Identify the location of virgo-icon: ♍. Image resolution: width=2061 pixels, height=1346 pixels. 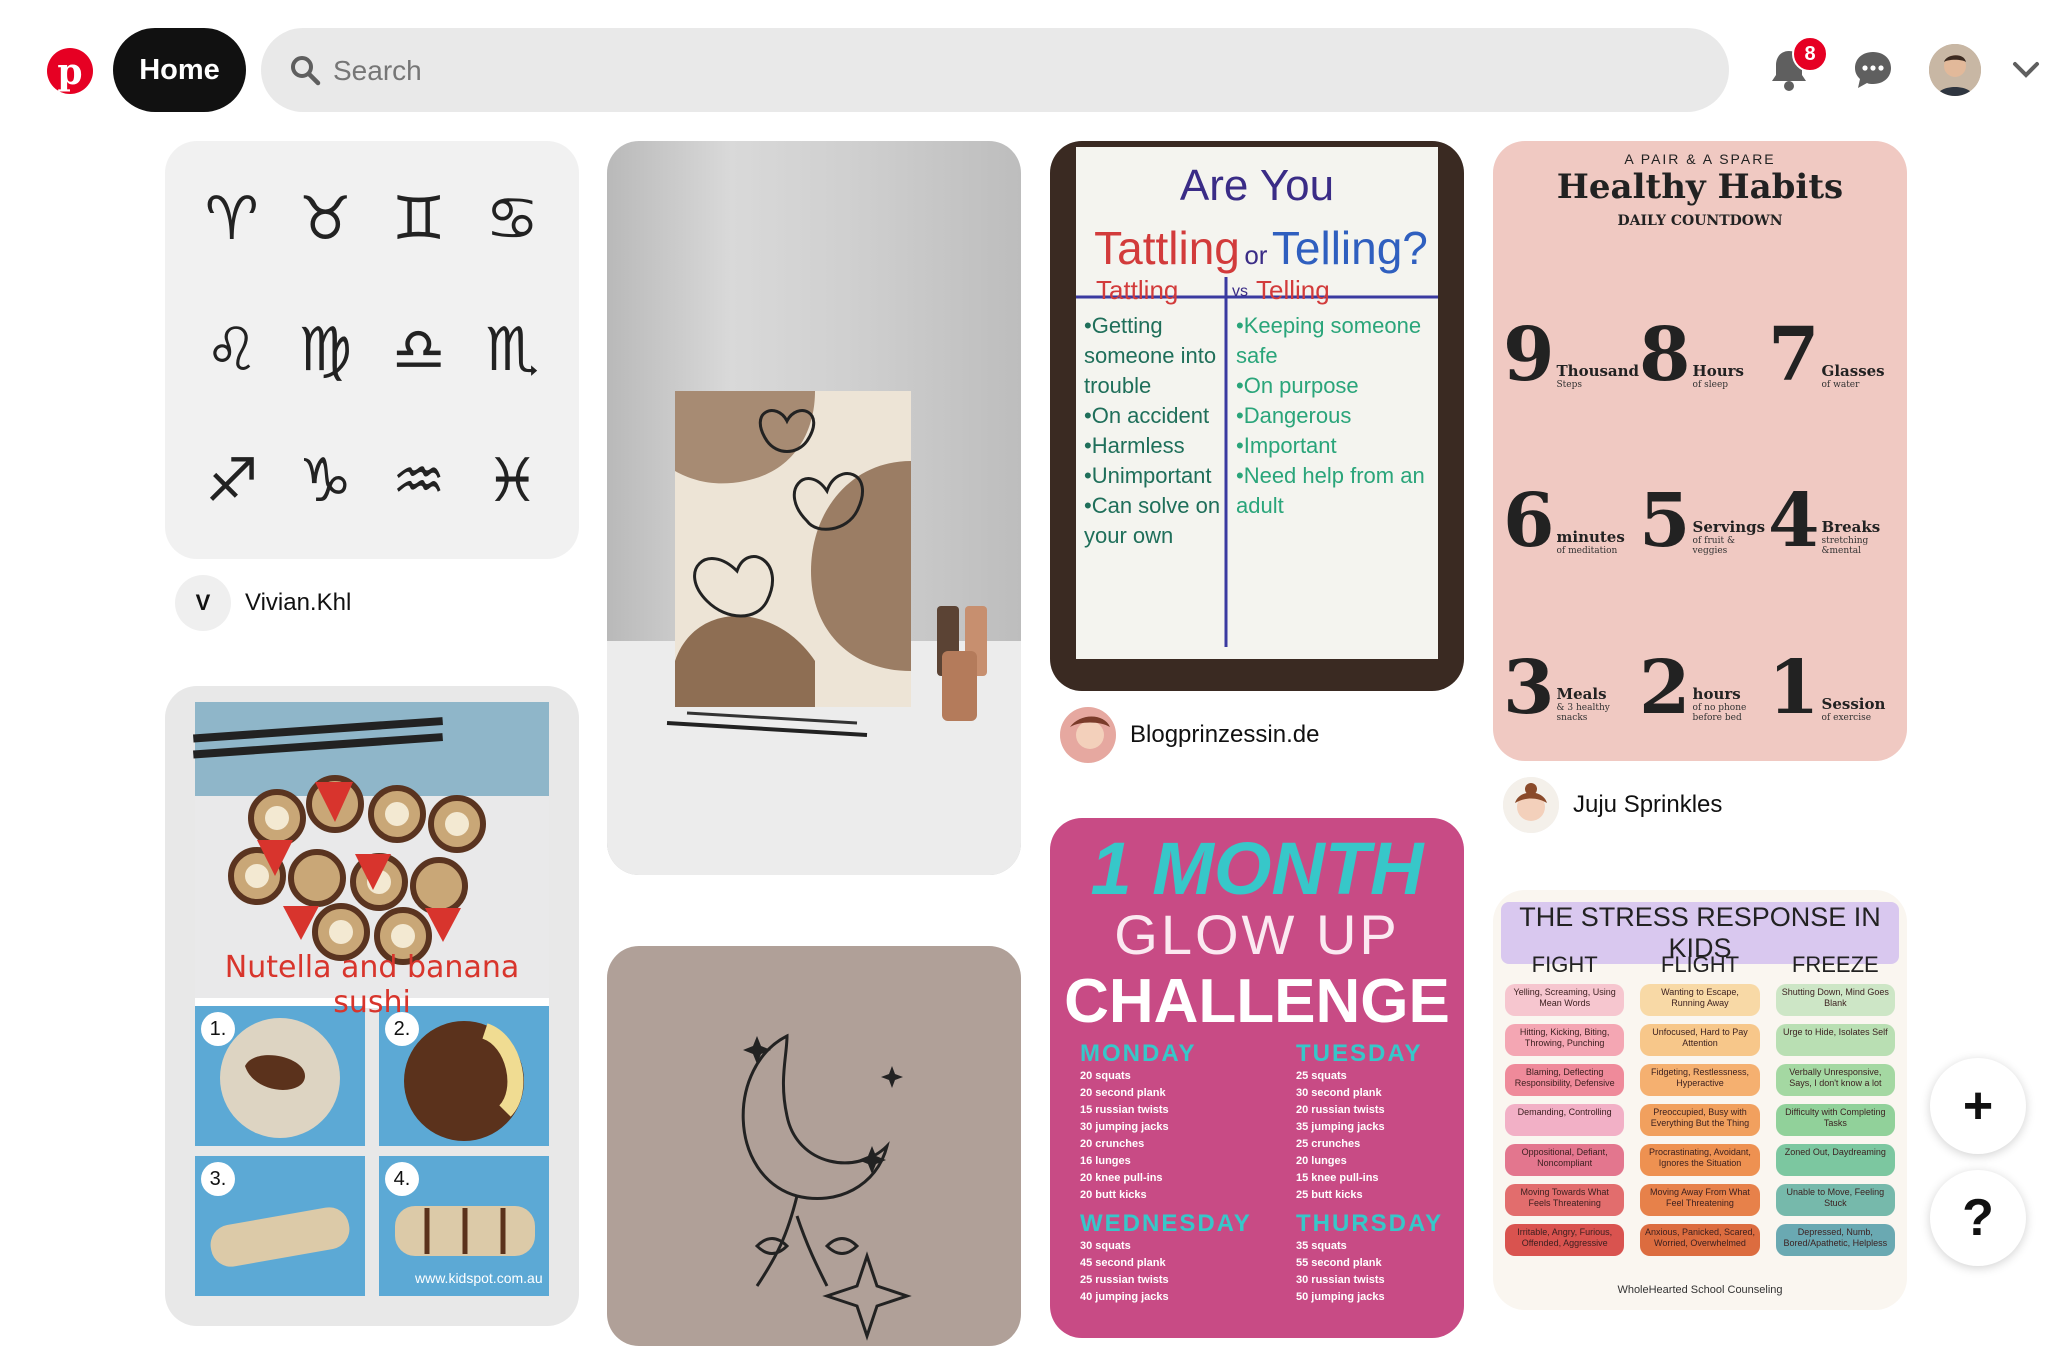
(325, 349).